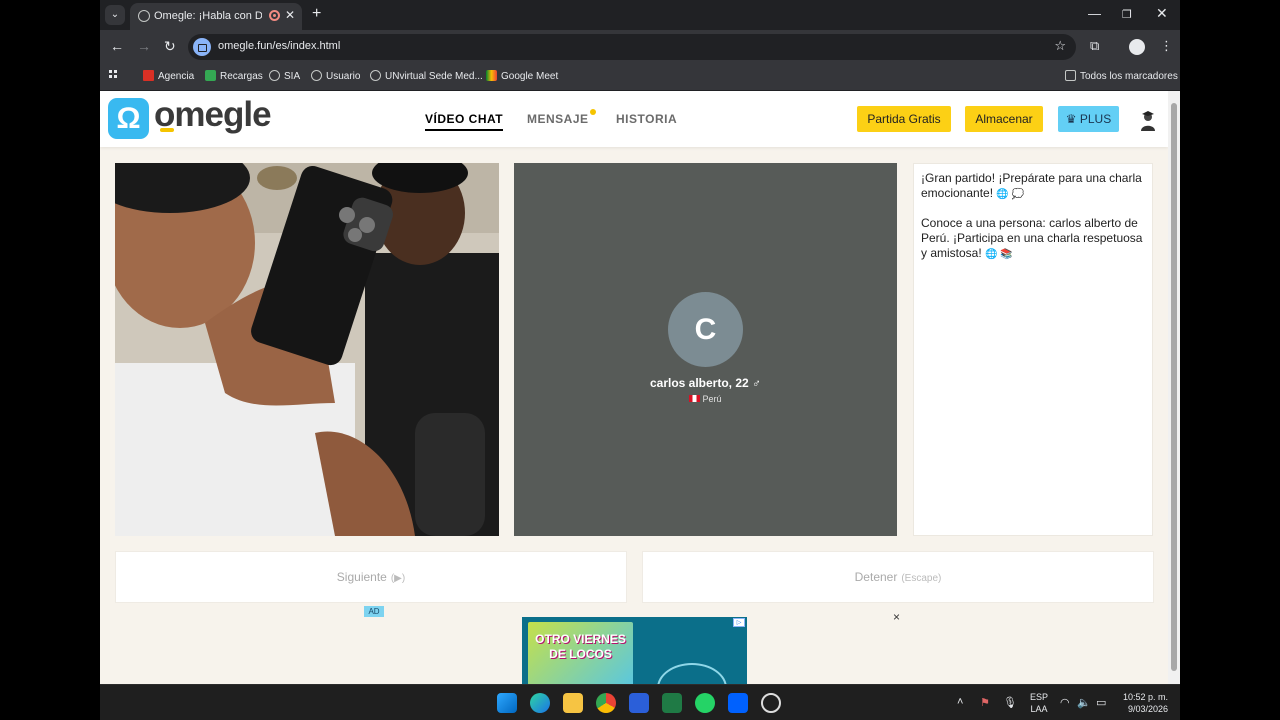  Describe the element at coordinates (1148, 121) in the screenshot. I see `user-profile-icon` at that location.